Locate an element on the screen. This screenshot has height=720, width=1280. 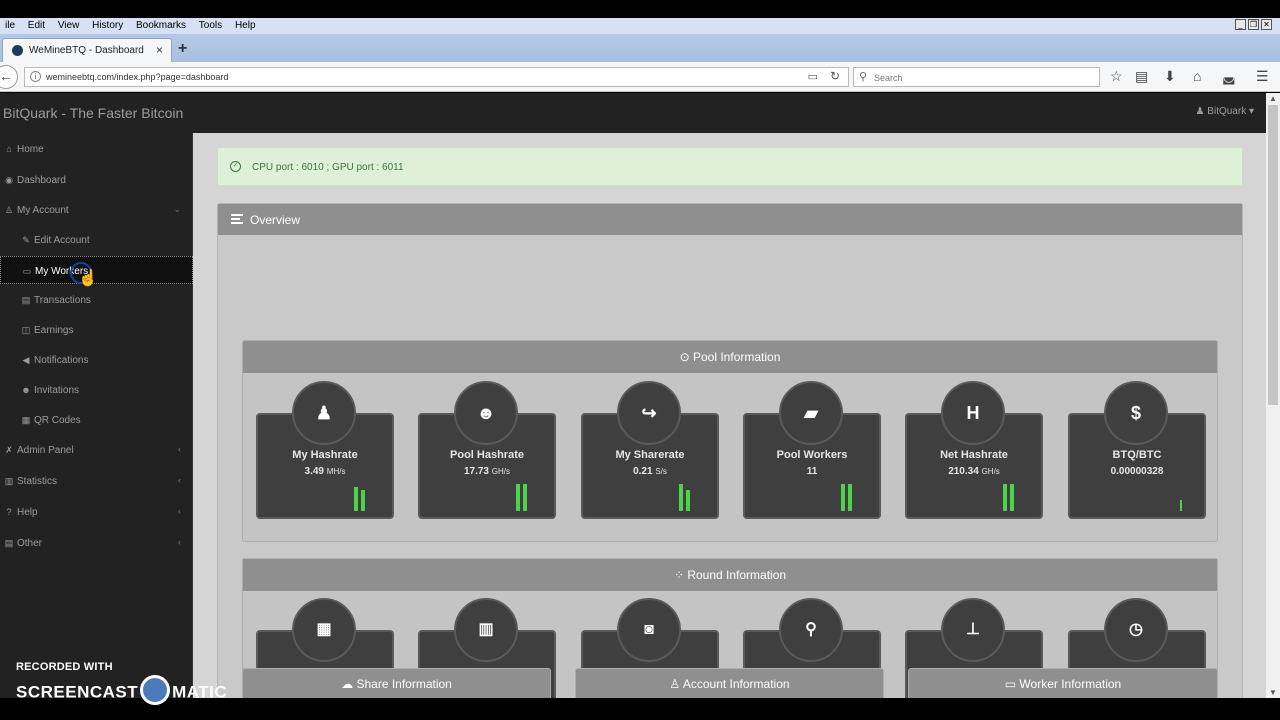
tab-close-icon: × is located at coordinates (159, 50).